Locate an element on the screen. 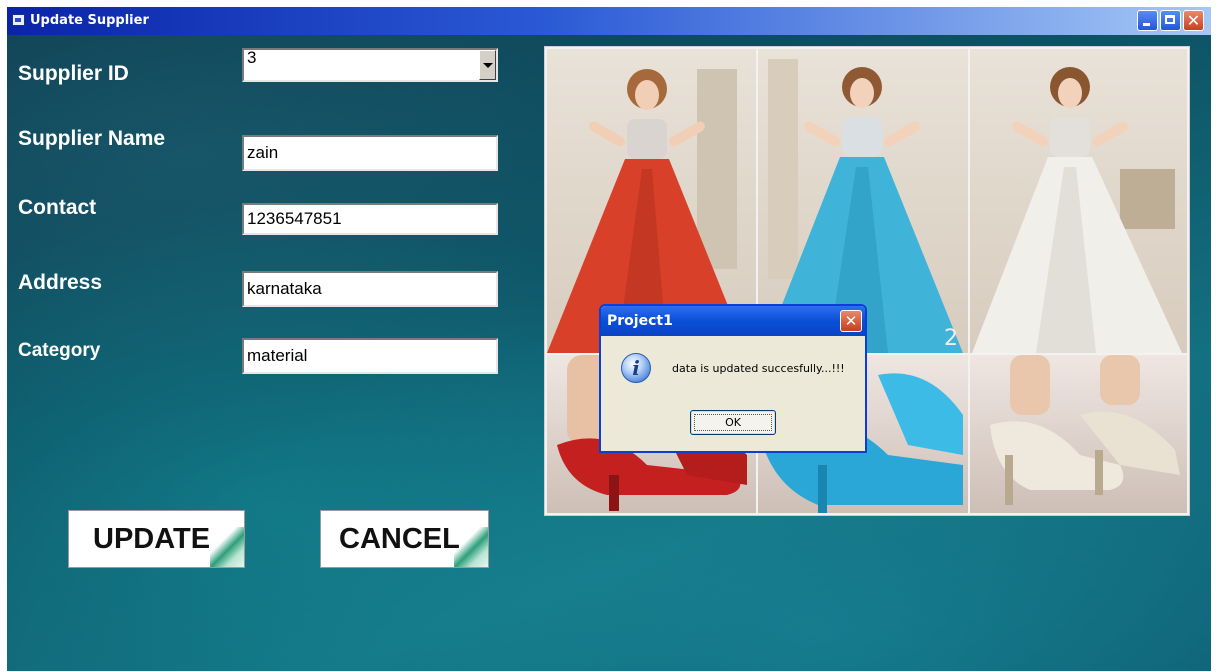 Image resolution: width=1218 pixels, height=671 pixels. chevron-down-icon is located at coordinates (487, 65).